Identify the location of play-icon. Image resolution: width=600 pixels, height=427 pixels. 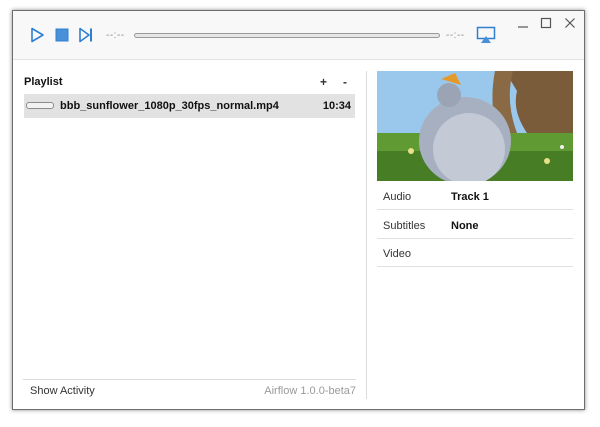
(37, 35).